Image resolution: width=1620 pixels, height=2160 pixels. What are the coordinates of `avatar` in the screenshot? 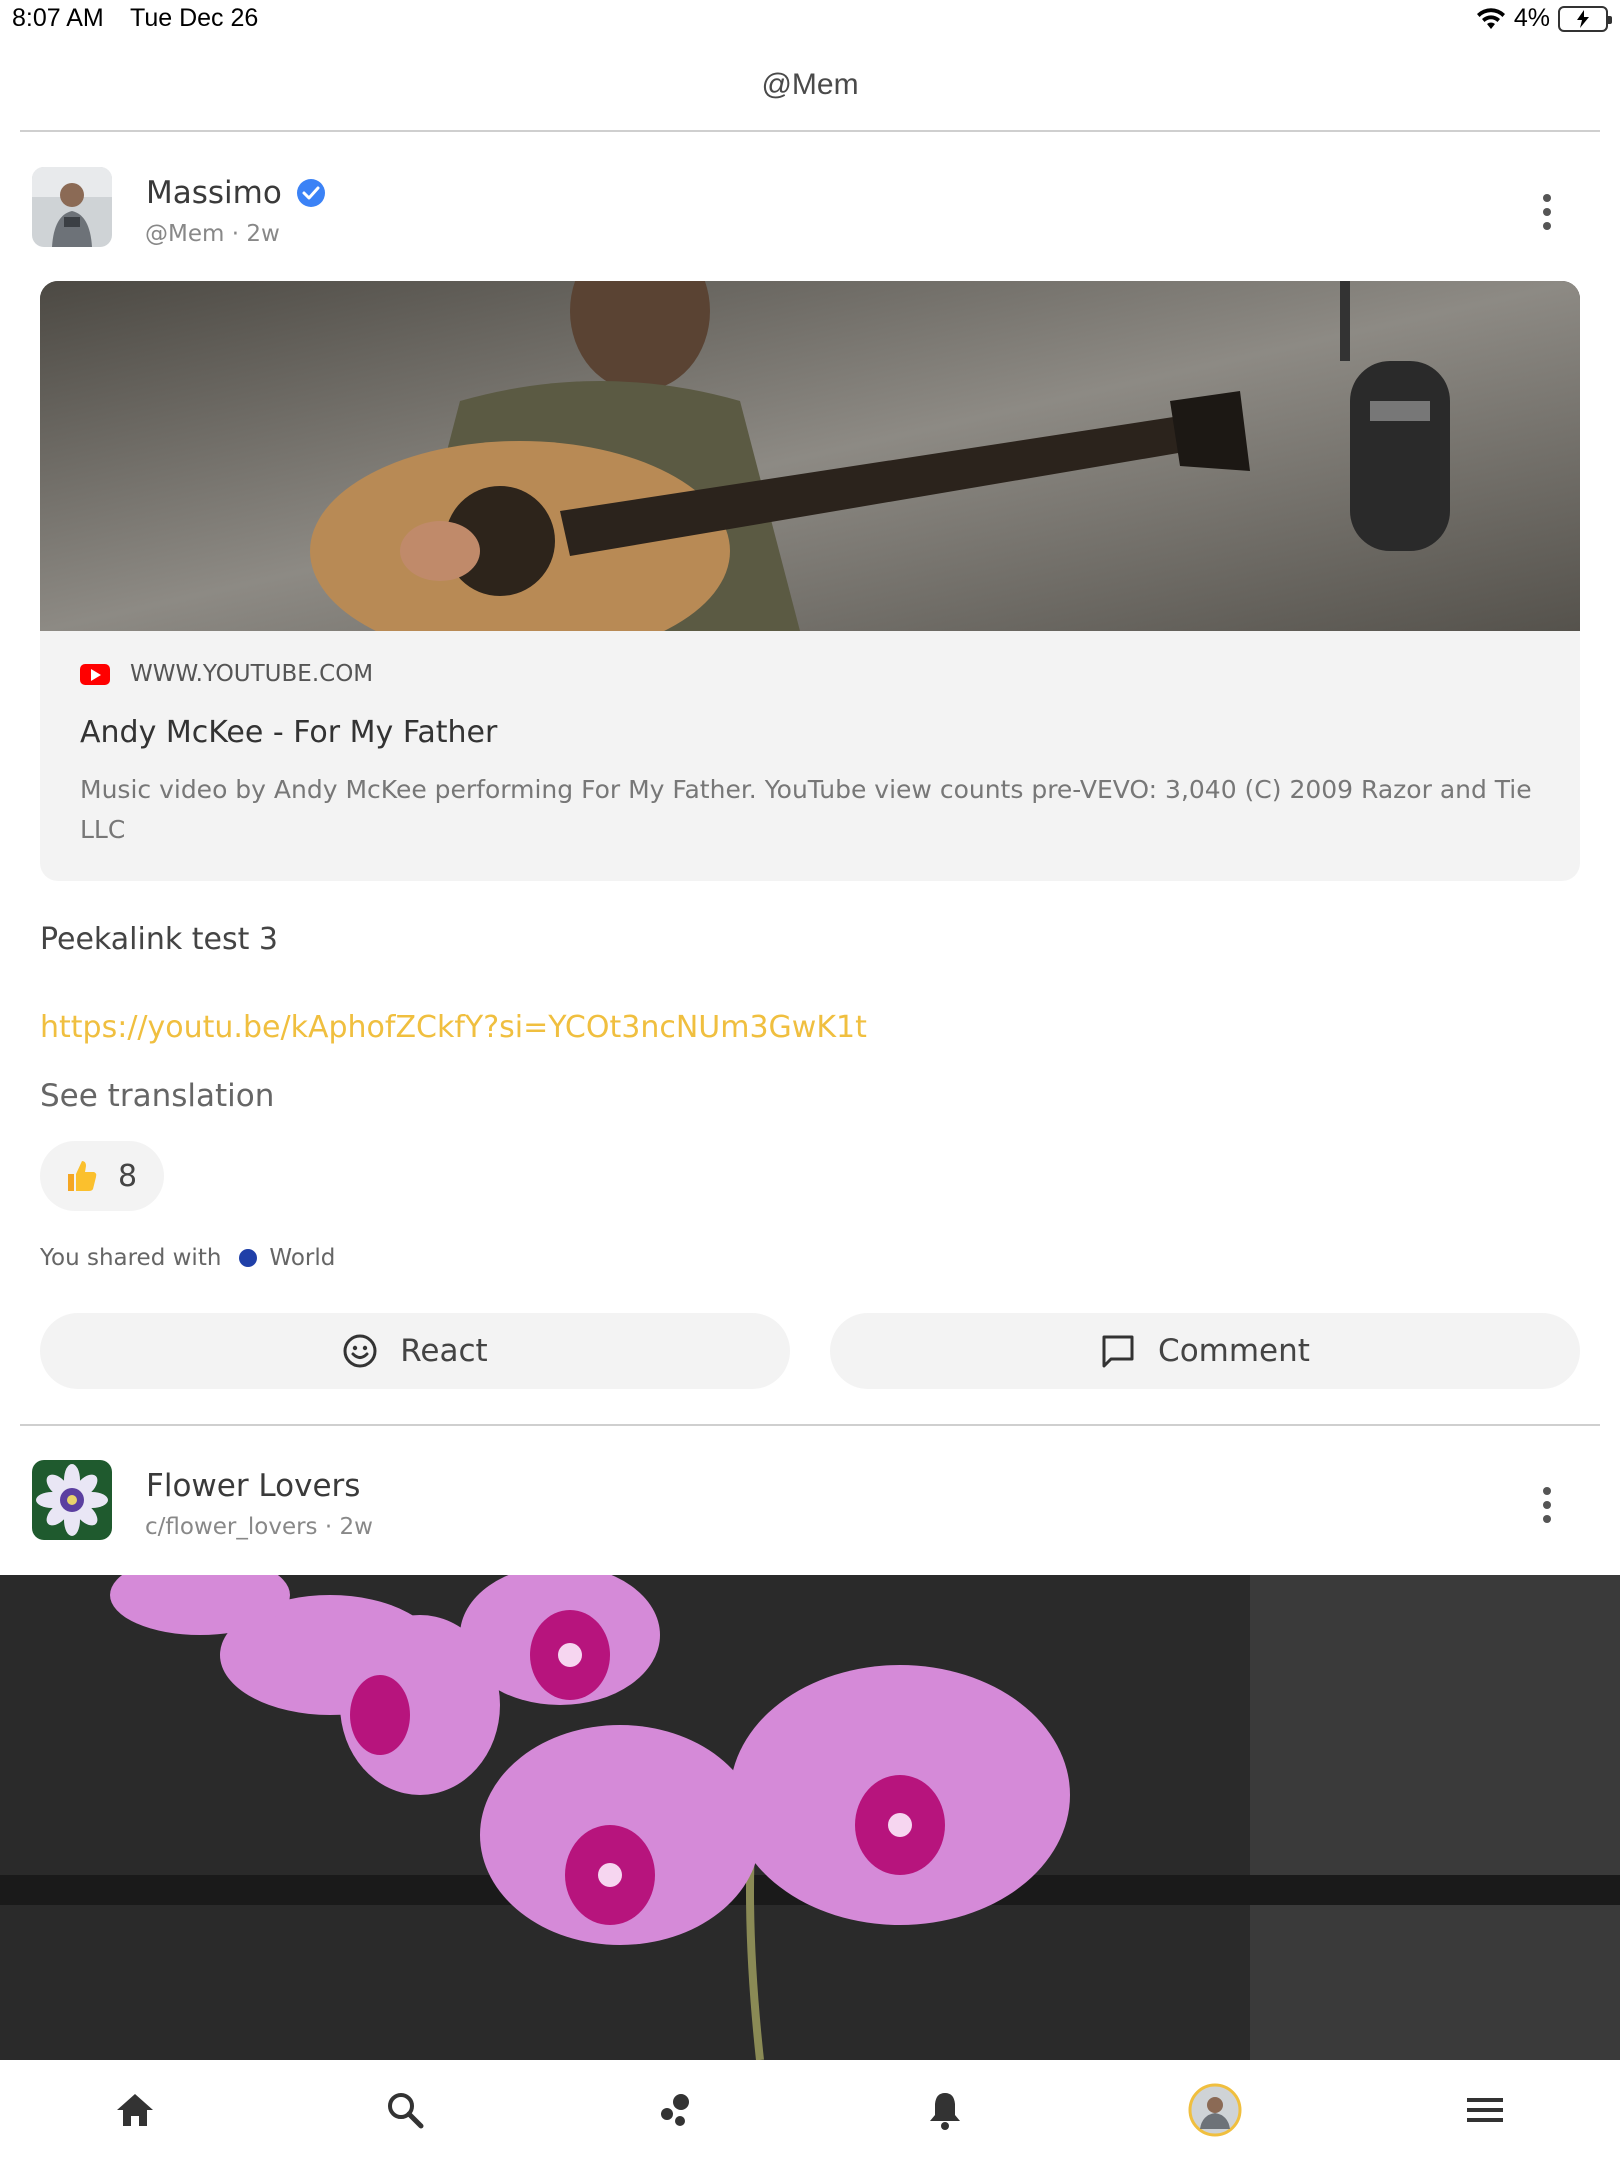 It's located at (72, 207).